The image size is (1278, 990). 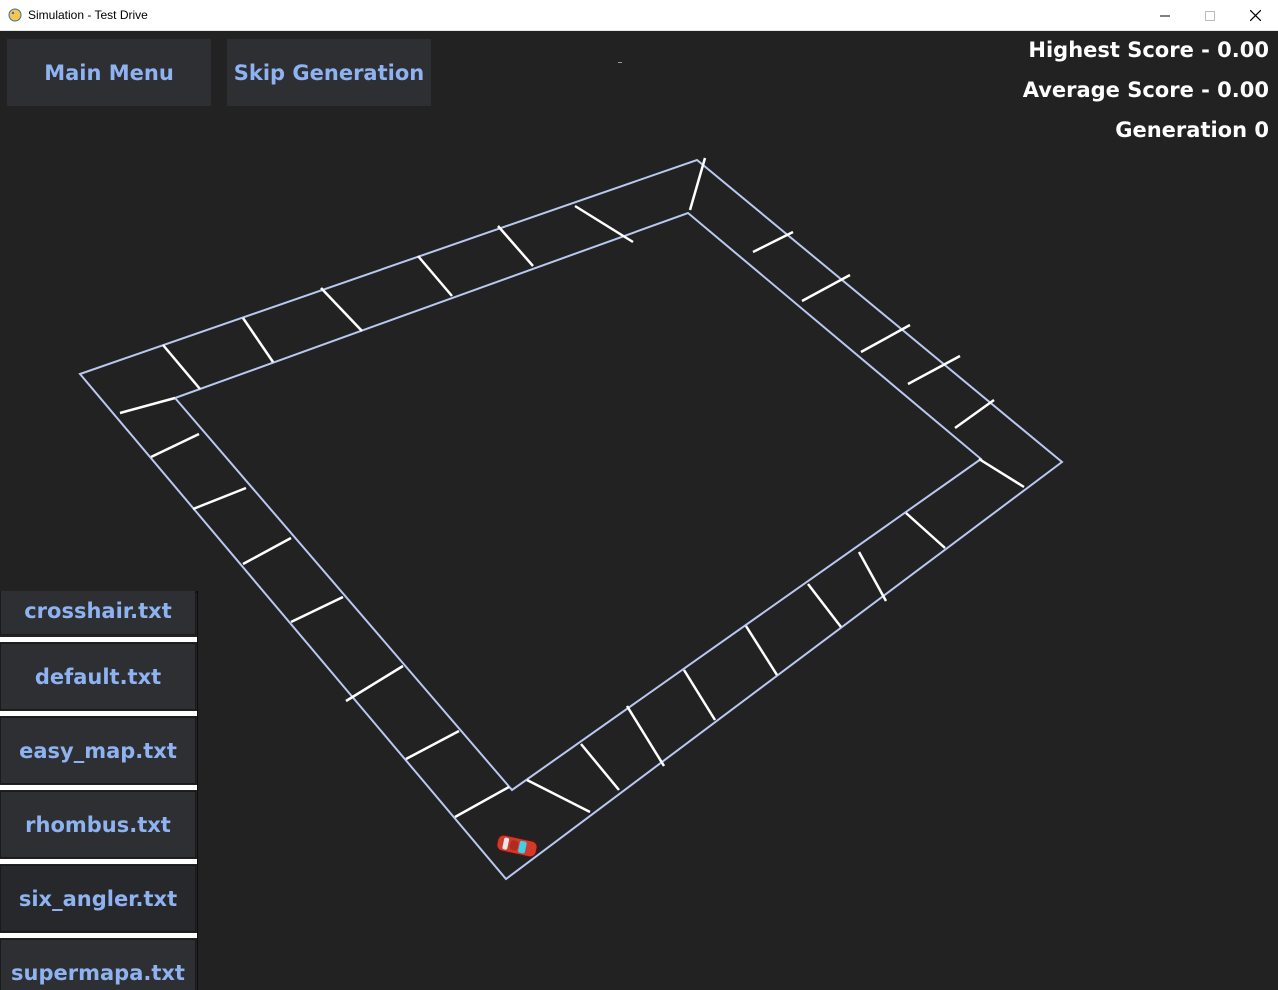 I want to click on maximize-icon, so click(x=1210, y=15).